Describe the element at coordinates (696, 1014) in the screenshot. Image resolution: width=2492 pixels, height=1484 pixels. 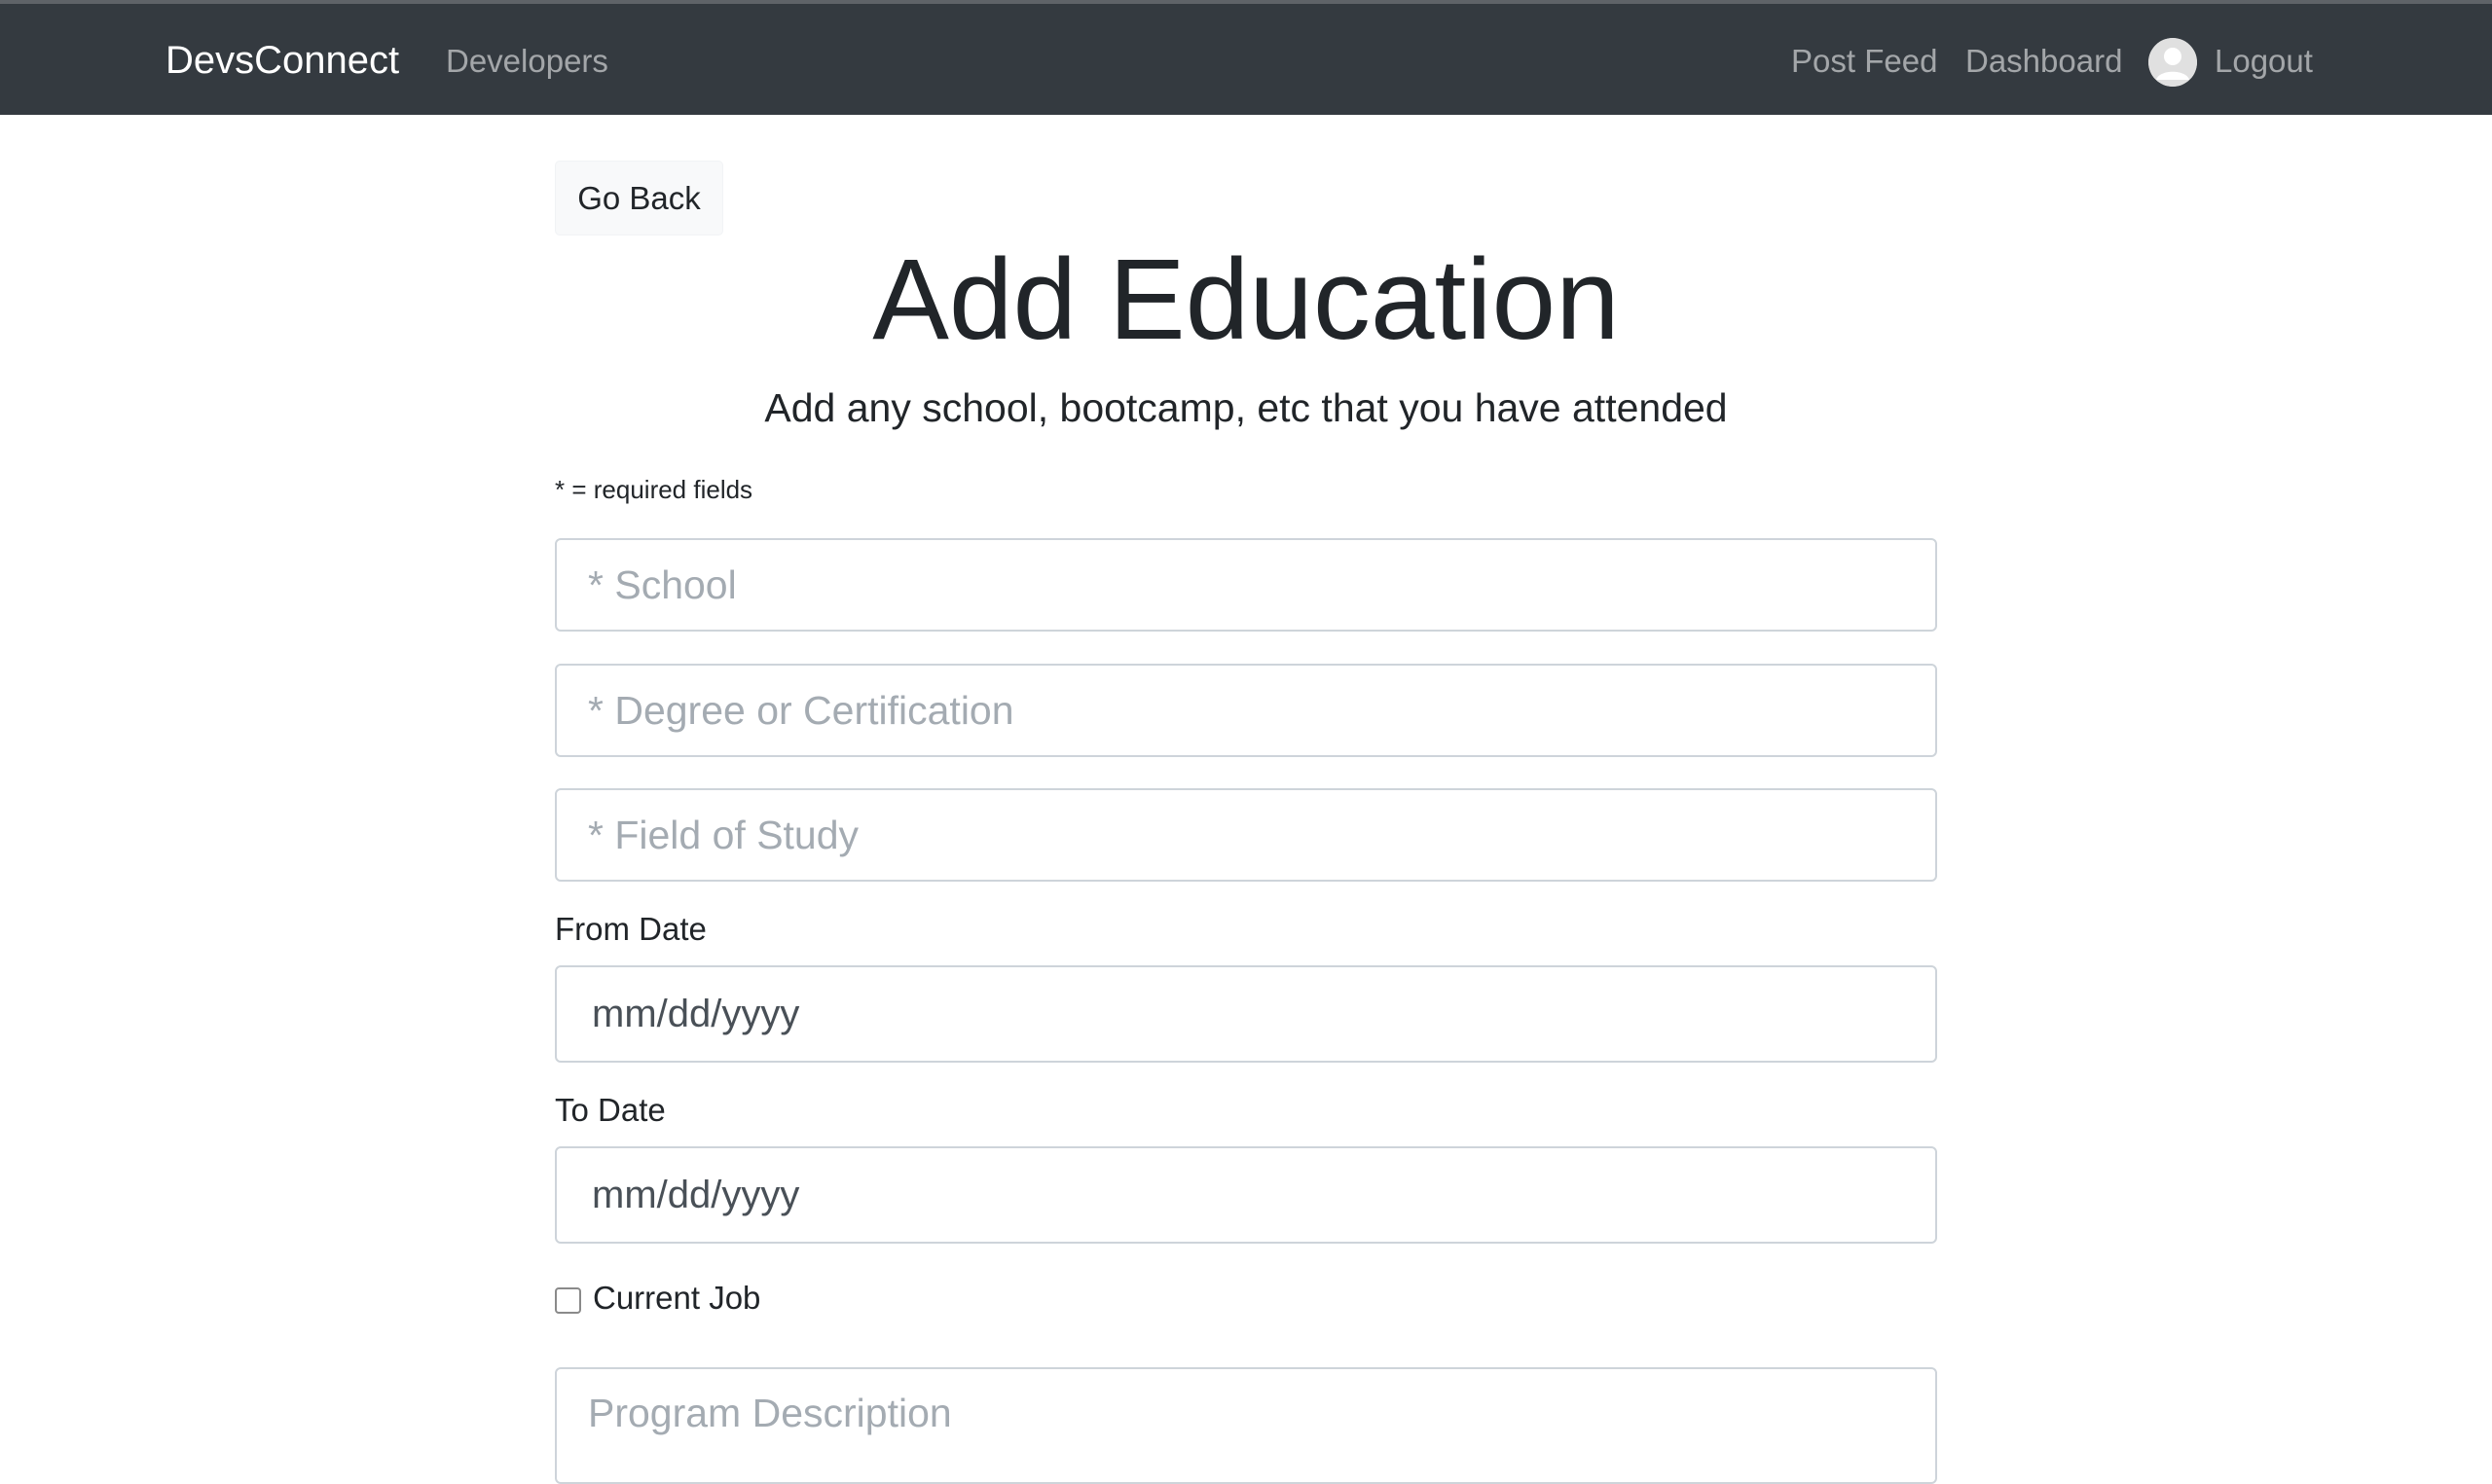
I see `from-date-value: mm/dd/yyyy` at that location.